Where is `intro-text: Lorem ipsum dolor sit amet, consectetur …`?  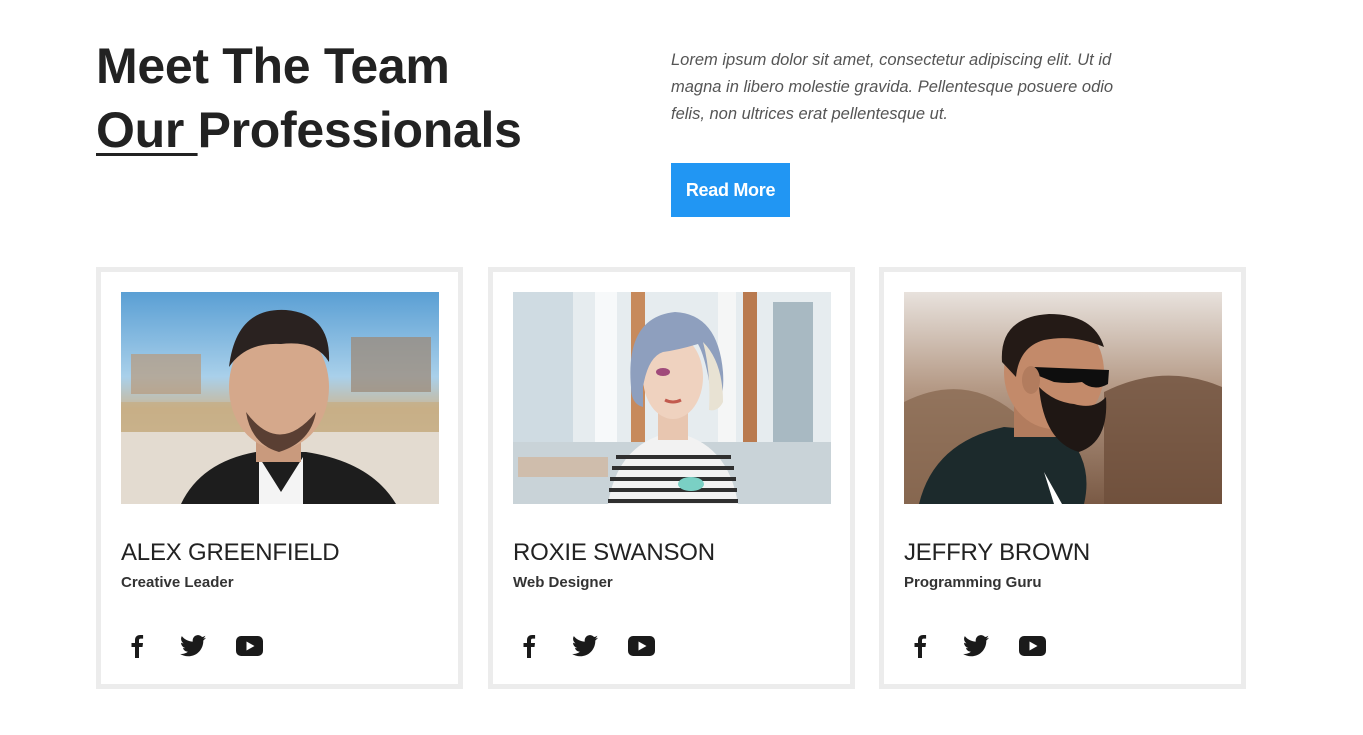
intro-text: Lorem ipsum dolor sit amet, consectetur … is located at coordinates (892, 87).